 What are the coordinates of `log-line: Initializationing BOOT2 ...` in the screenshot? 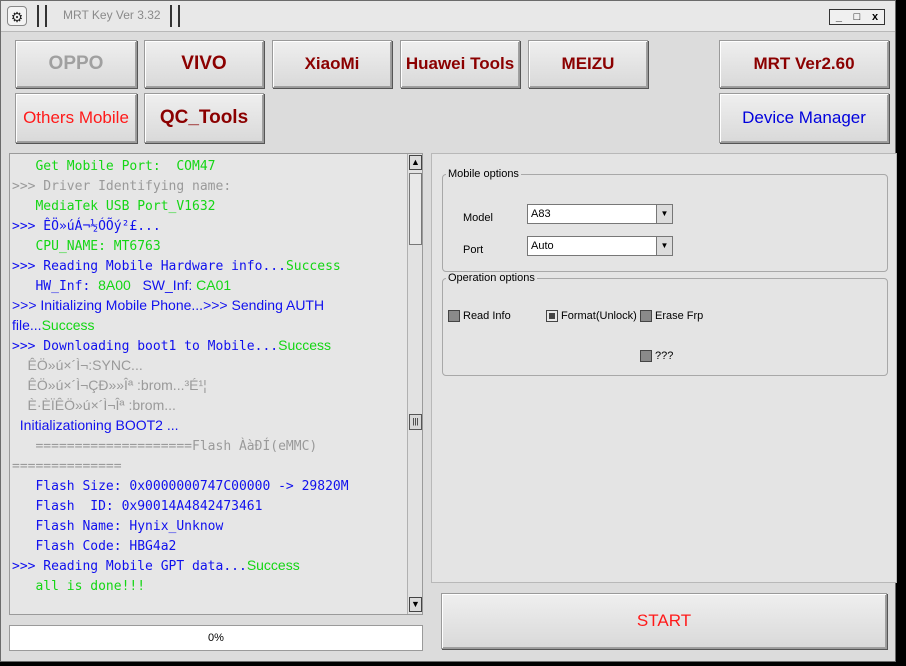 It's located at (208, 425).